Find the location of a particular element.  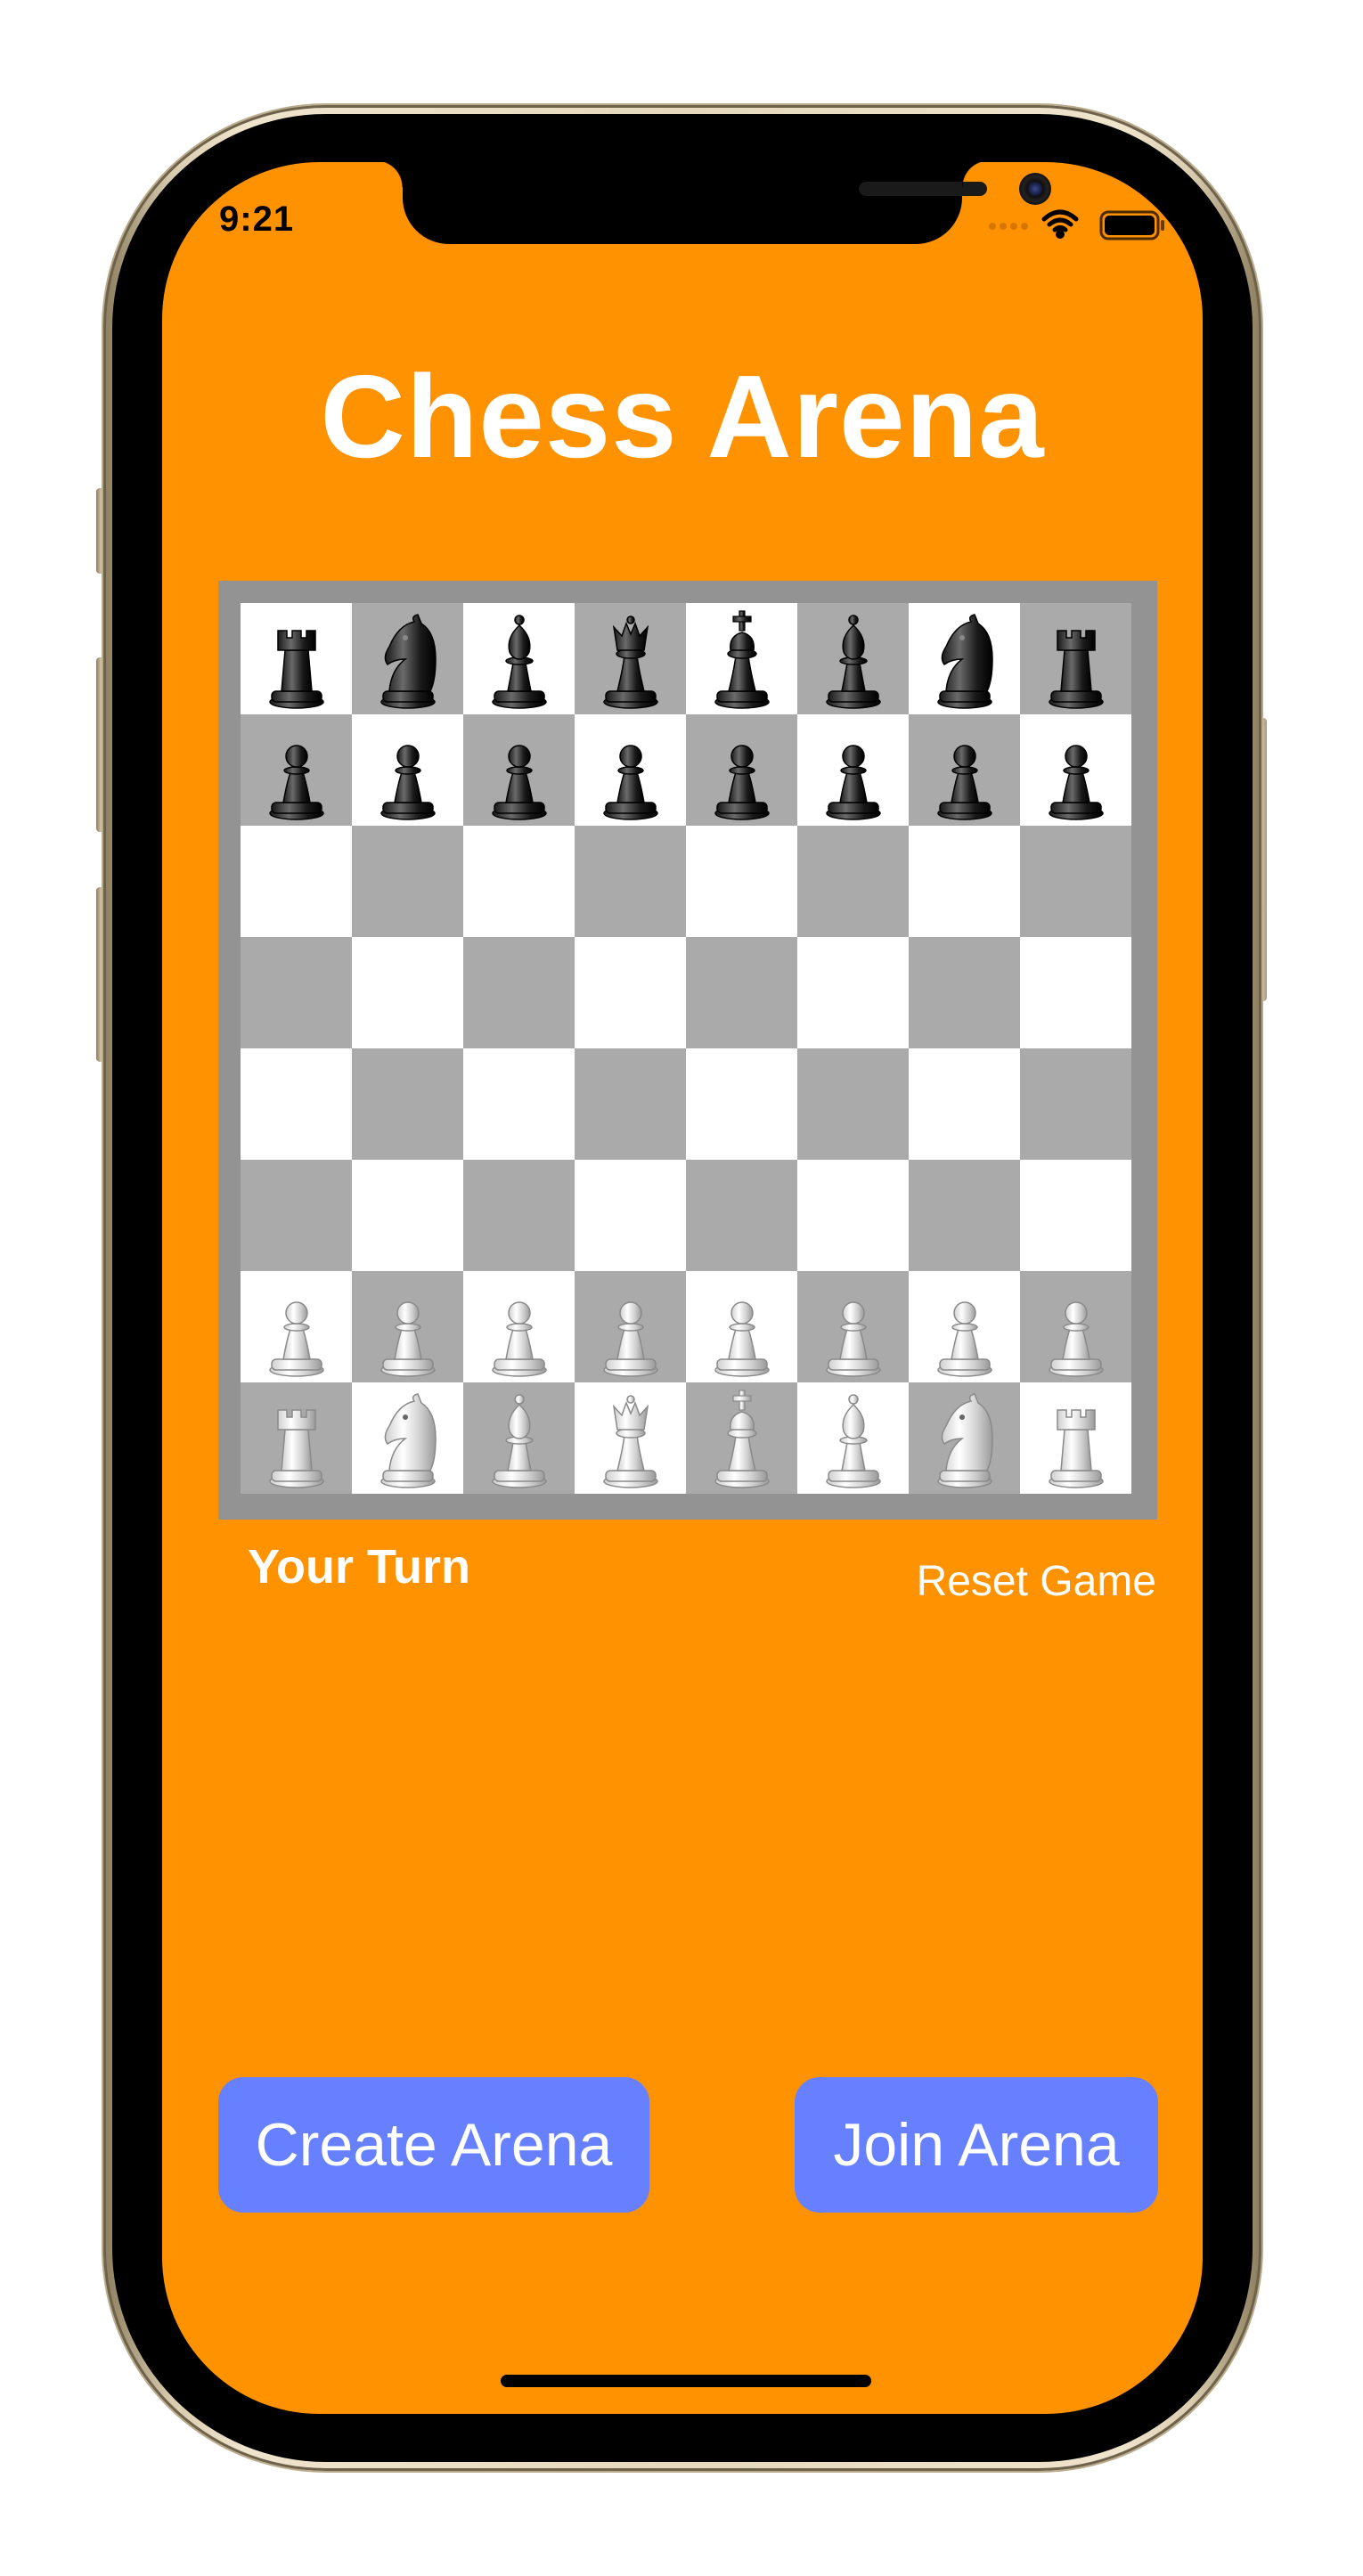

reset-game-button: Reset Game is located at coordinates (1037, 1581).